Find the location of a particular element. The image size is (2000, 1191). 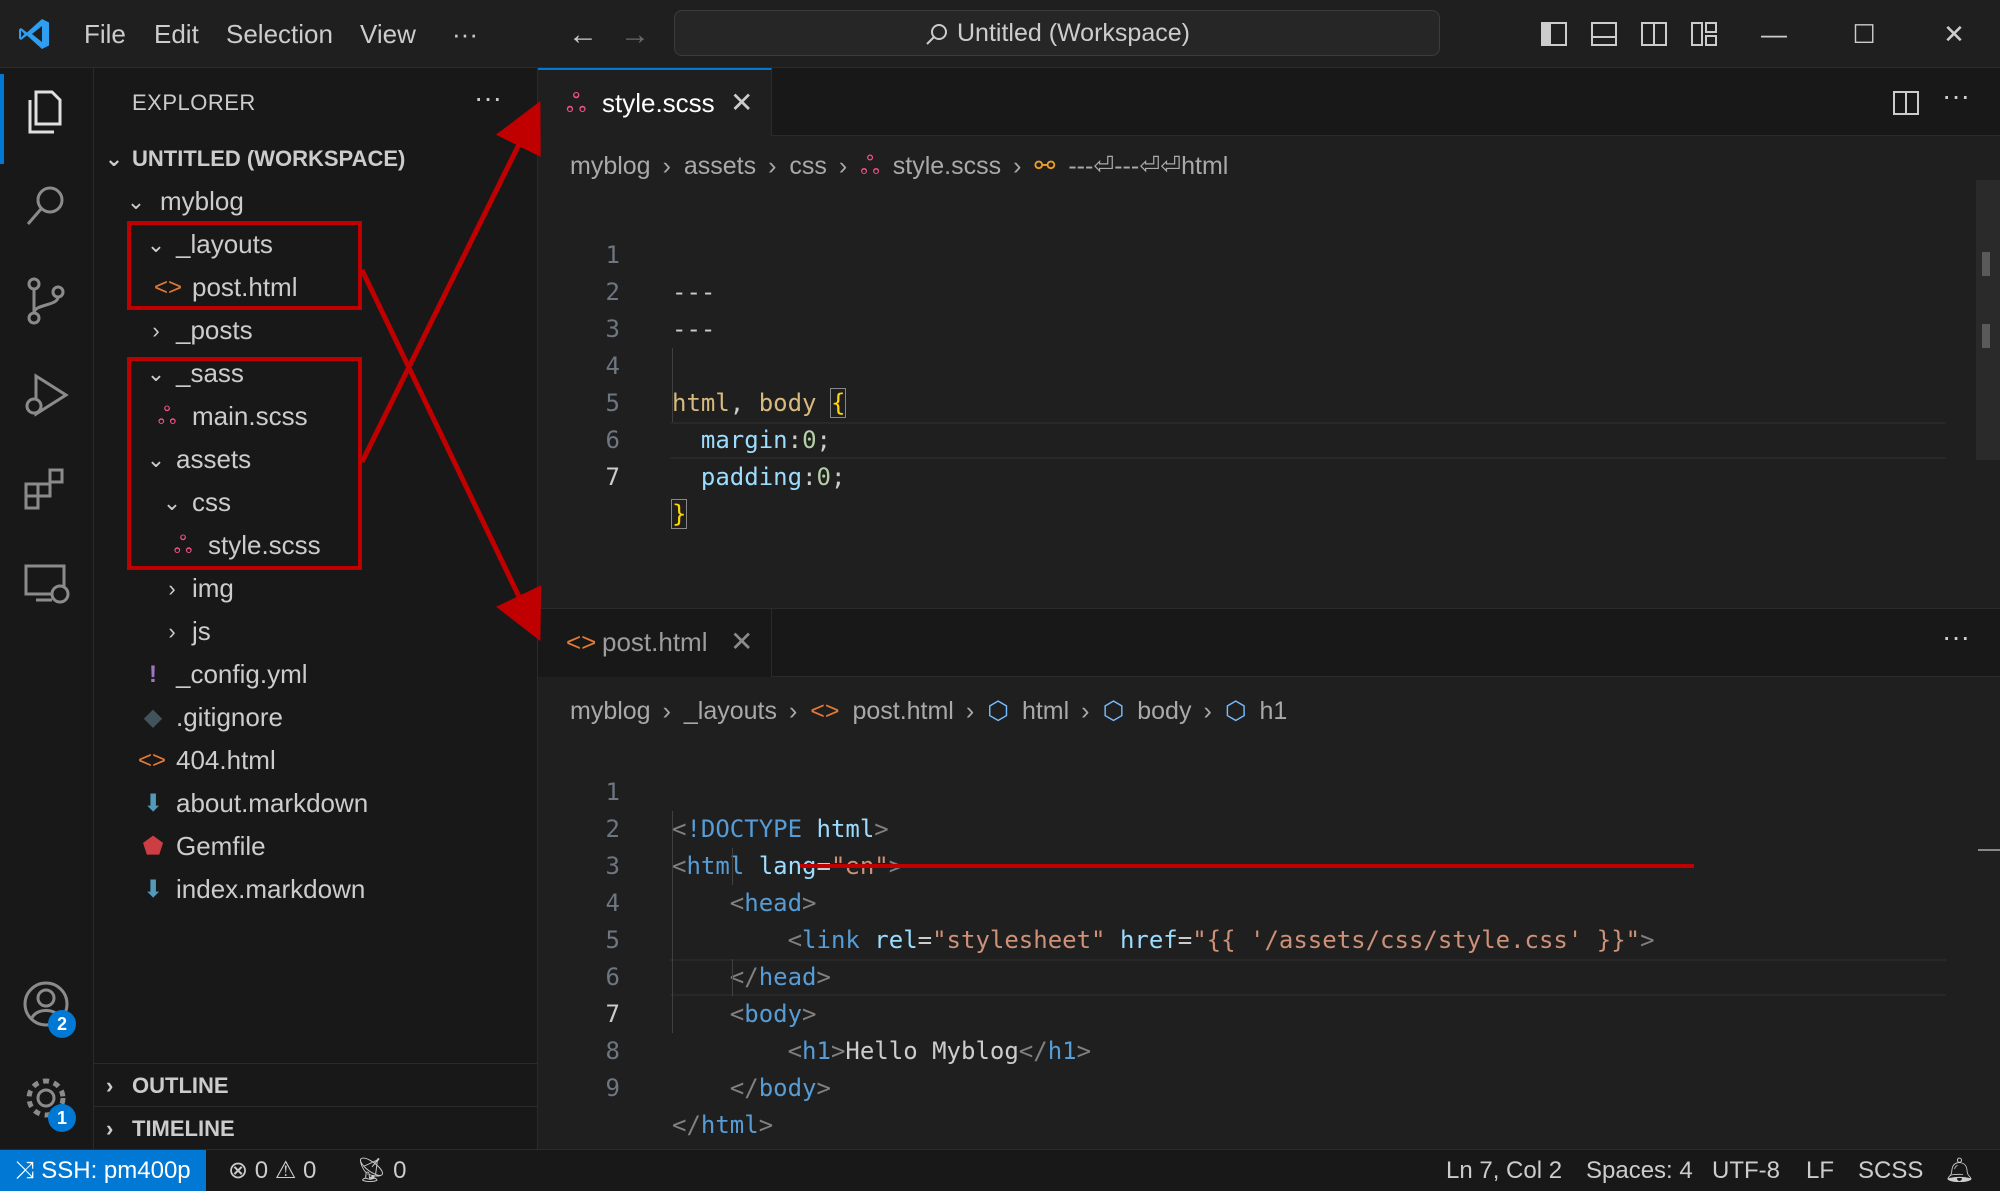

maximize-button: ☐ is located at coordinates (1864, 34).